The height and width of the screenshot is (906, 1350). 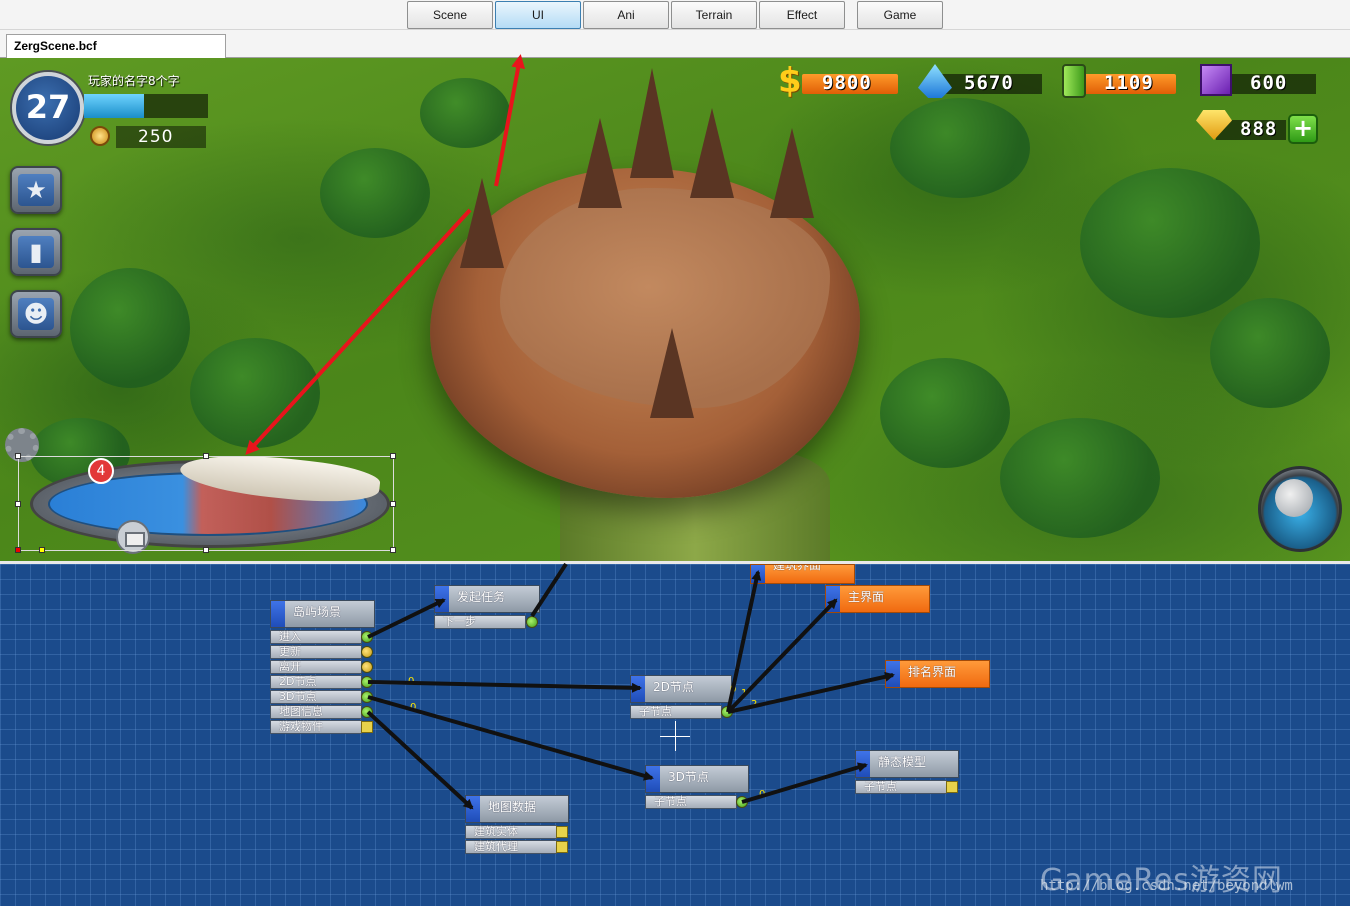 I want to click on resource-cube: 600, so click(x=1259, y=80).